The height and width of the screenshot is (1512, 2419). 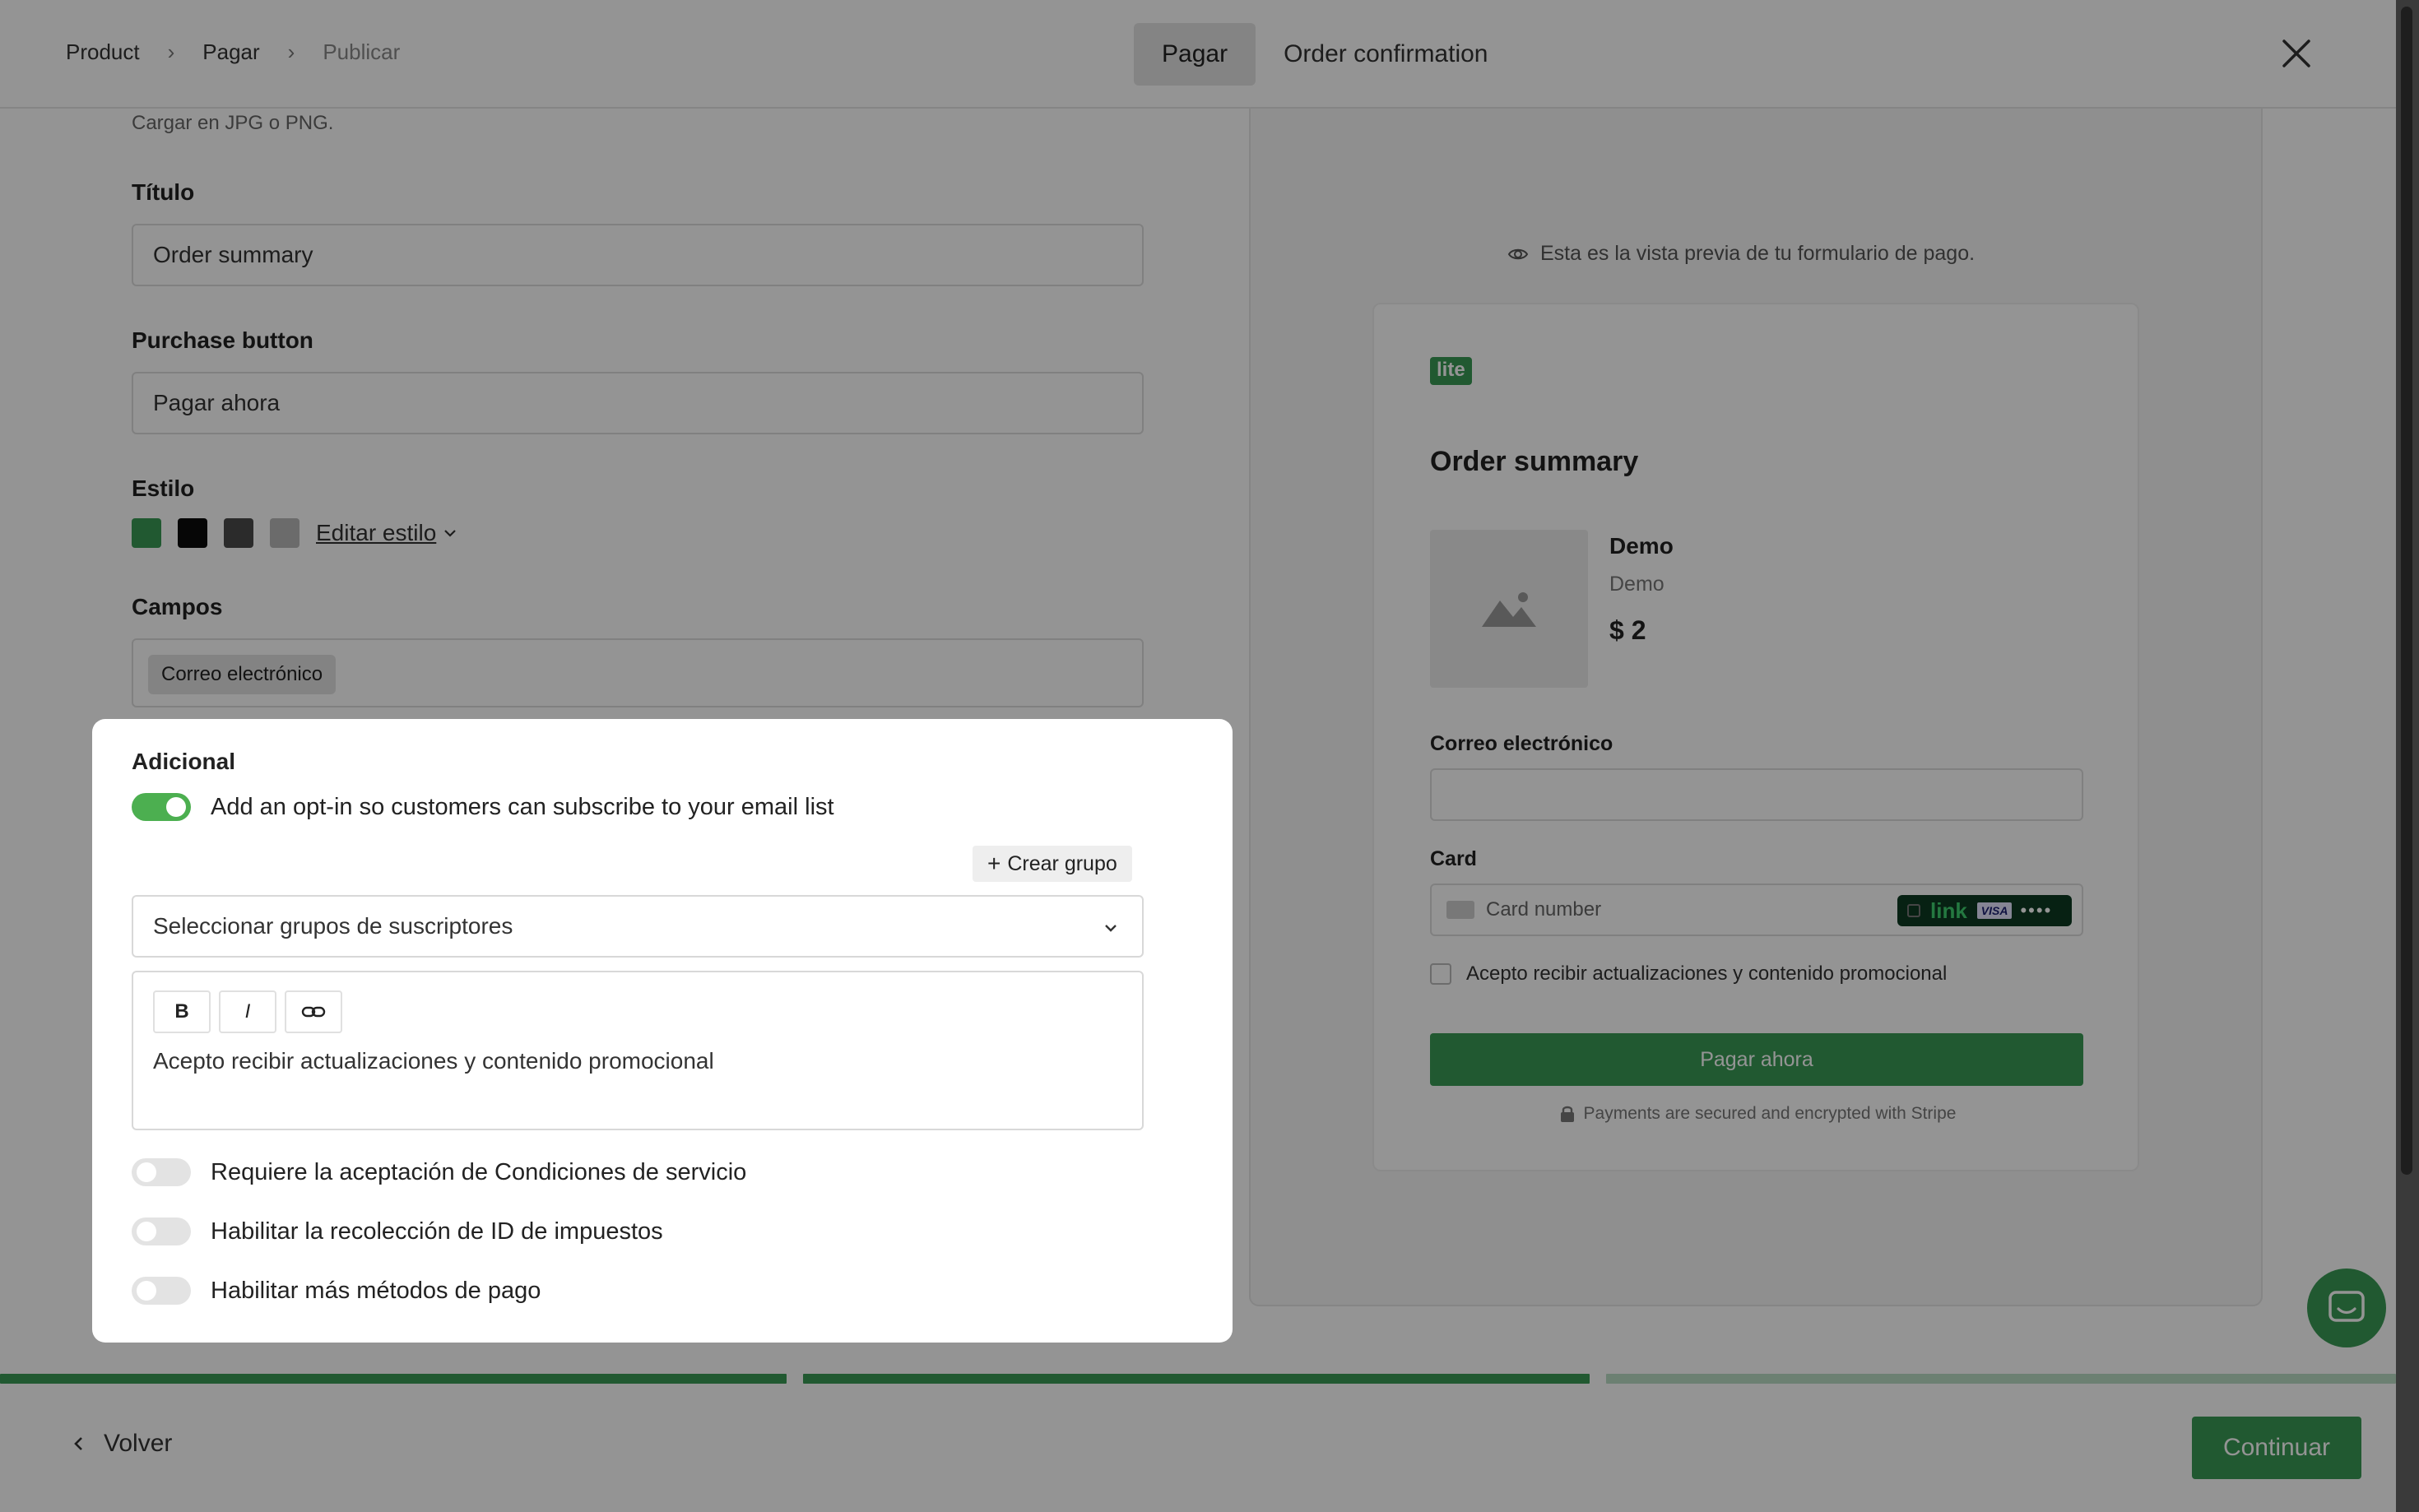 I want to click on link-icon, so click(x=313, y=1012).